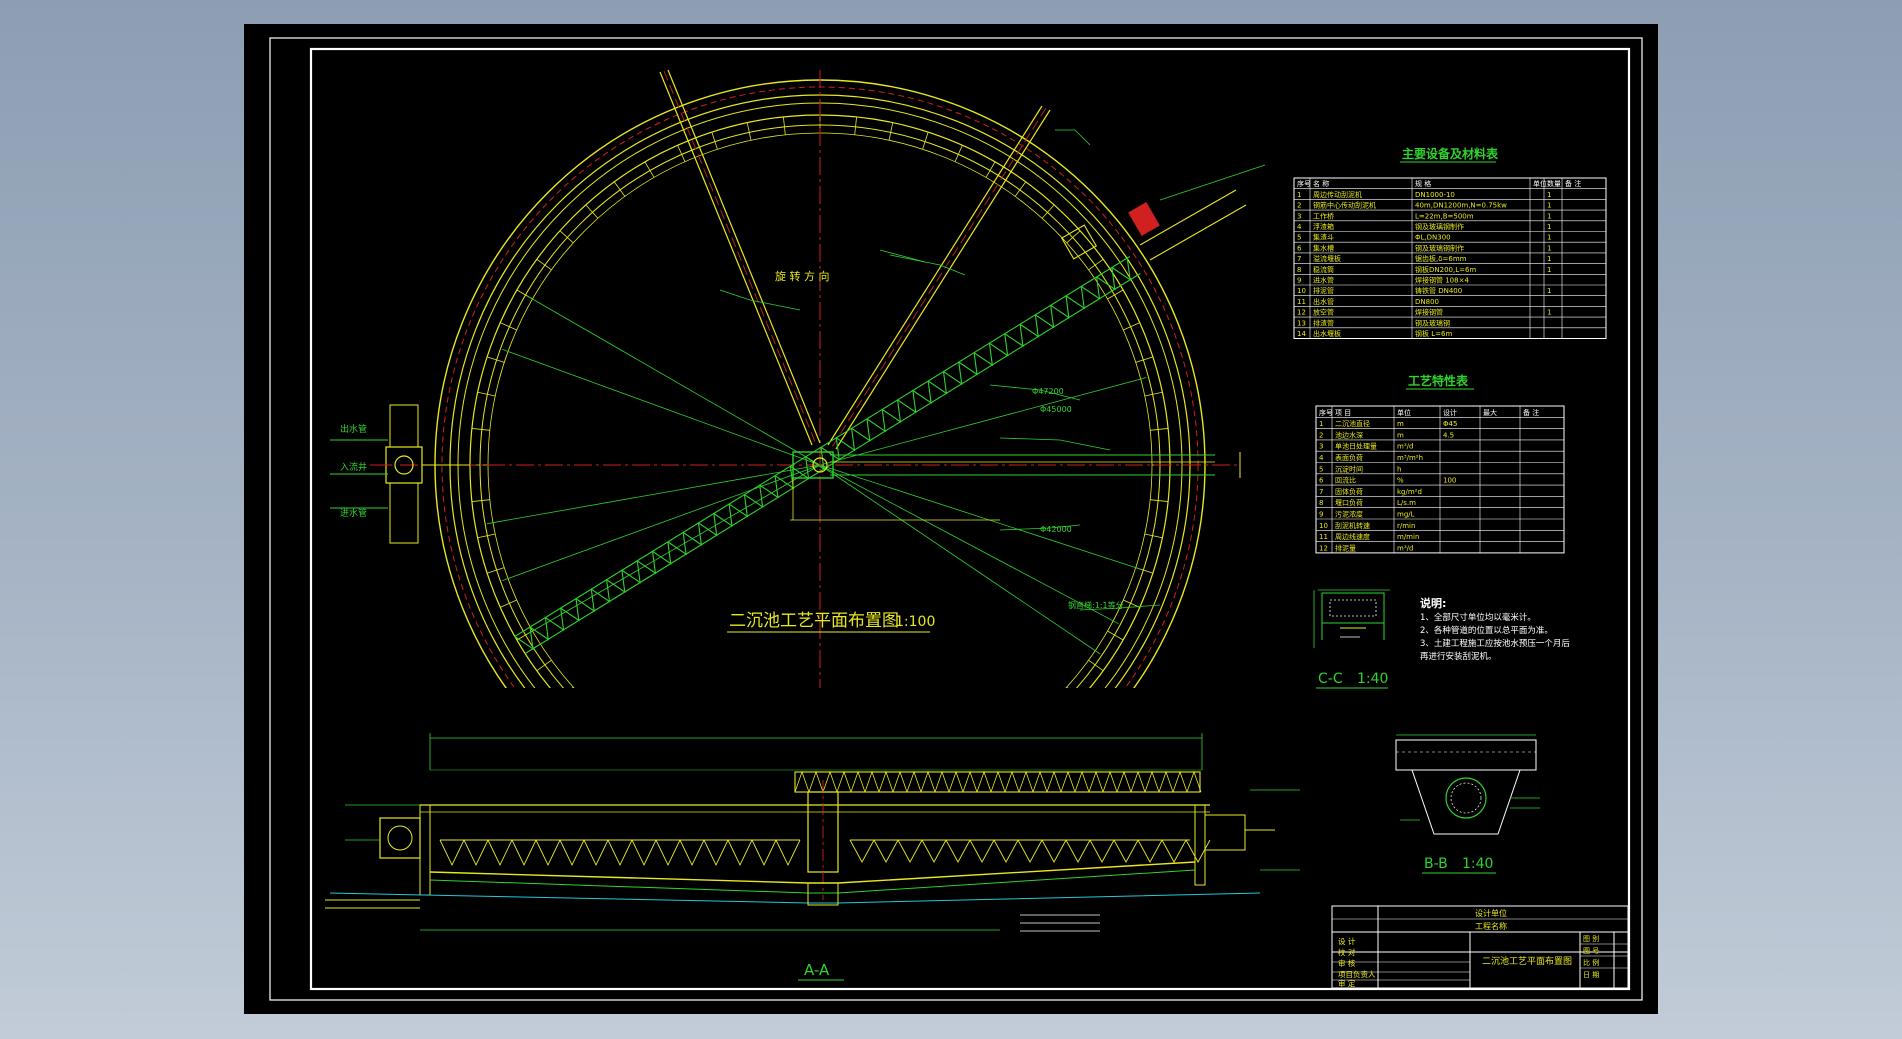 The height and width of the screenshot is (1039, 1902). Describe the element at coordinates (1301, 323) in the screenshot. I see `table-cell: 13` at that location.